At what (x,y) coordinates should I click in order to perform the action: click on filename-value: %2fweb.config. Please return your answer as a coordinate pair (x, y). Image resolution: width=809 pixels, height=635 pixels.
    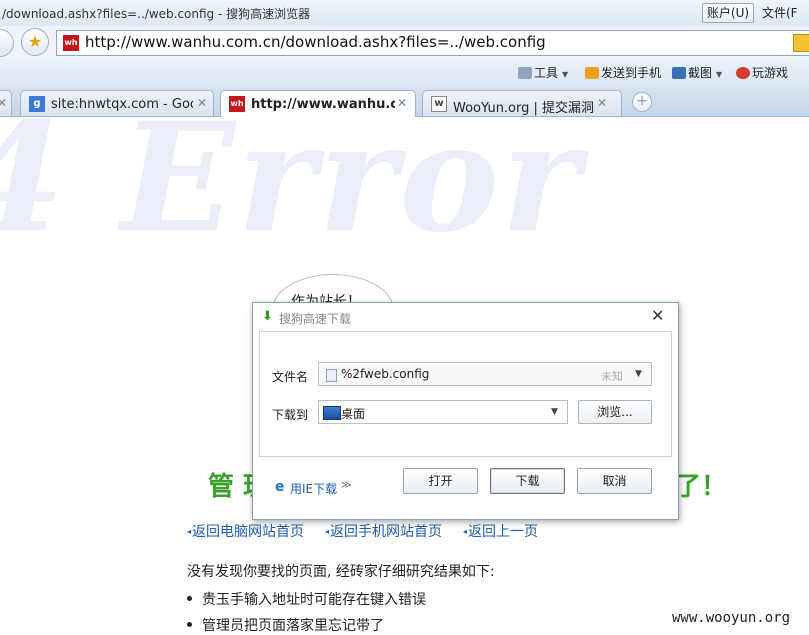
    Looking at the image, I should click on (385, 374).